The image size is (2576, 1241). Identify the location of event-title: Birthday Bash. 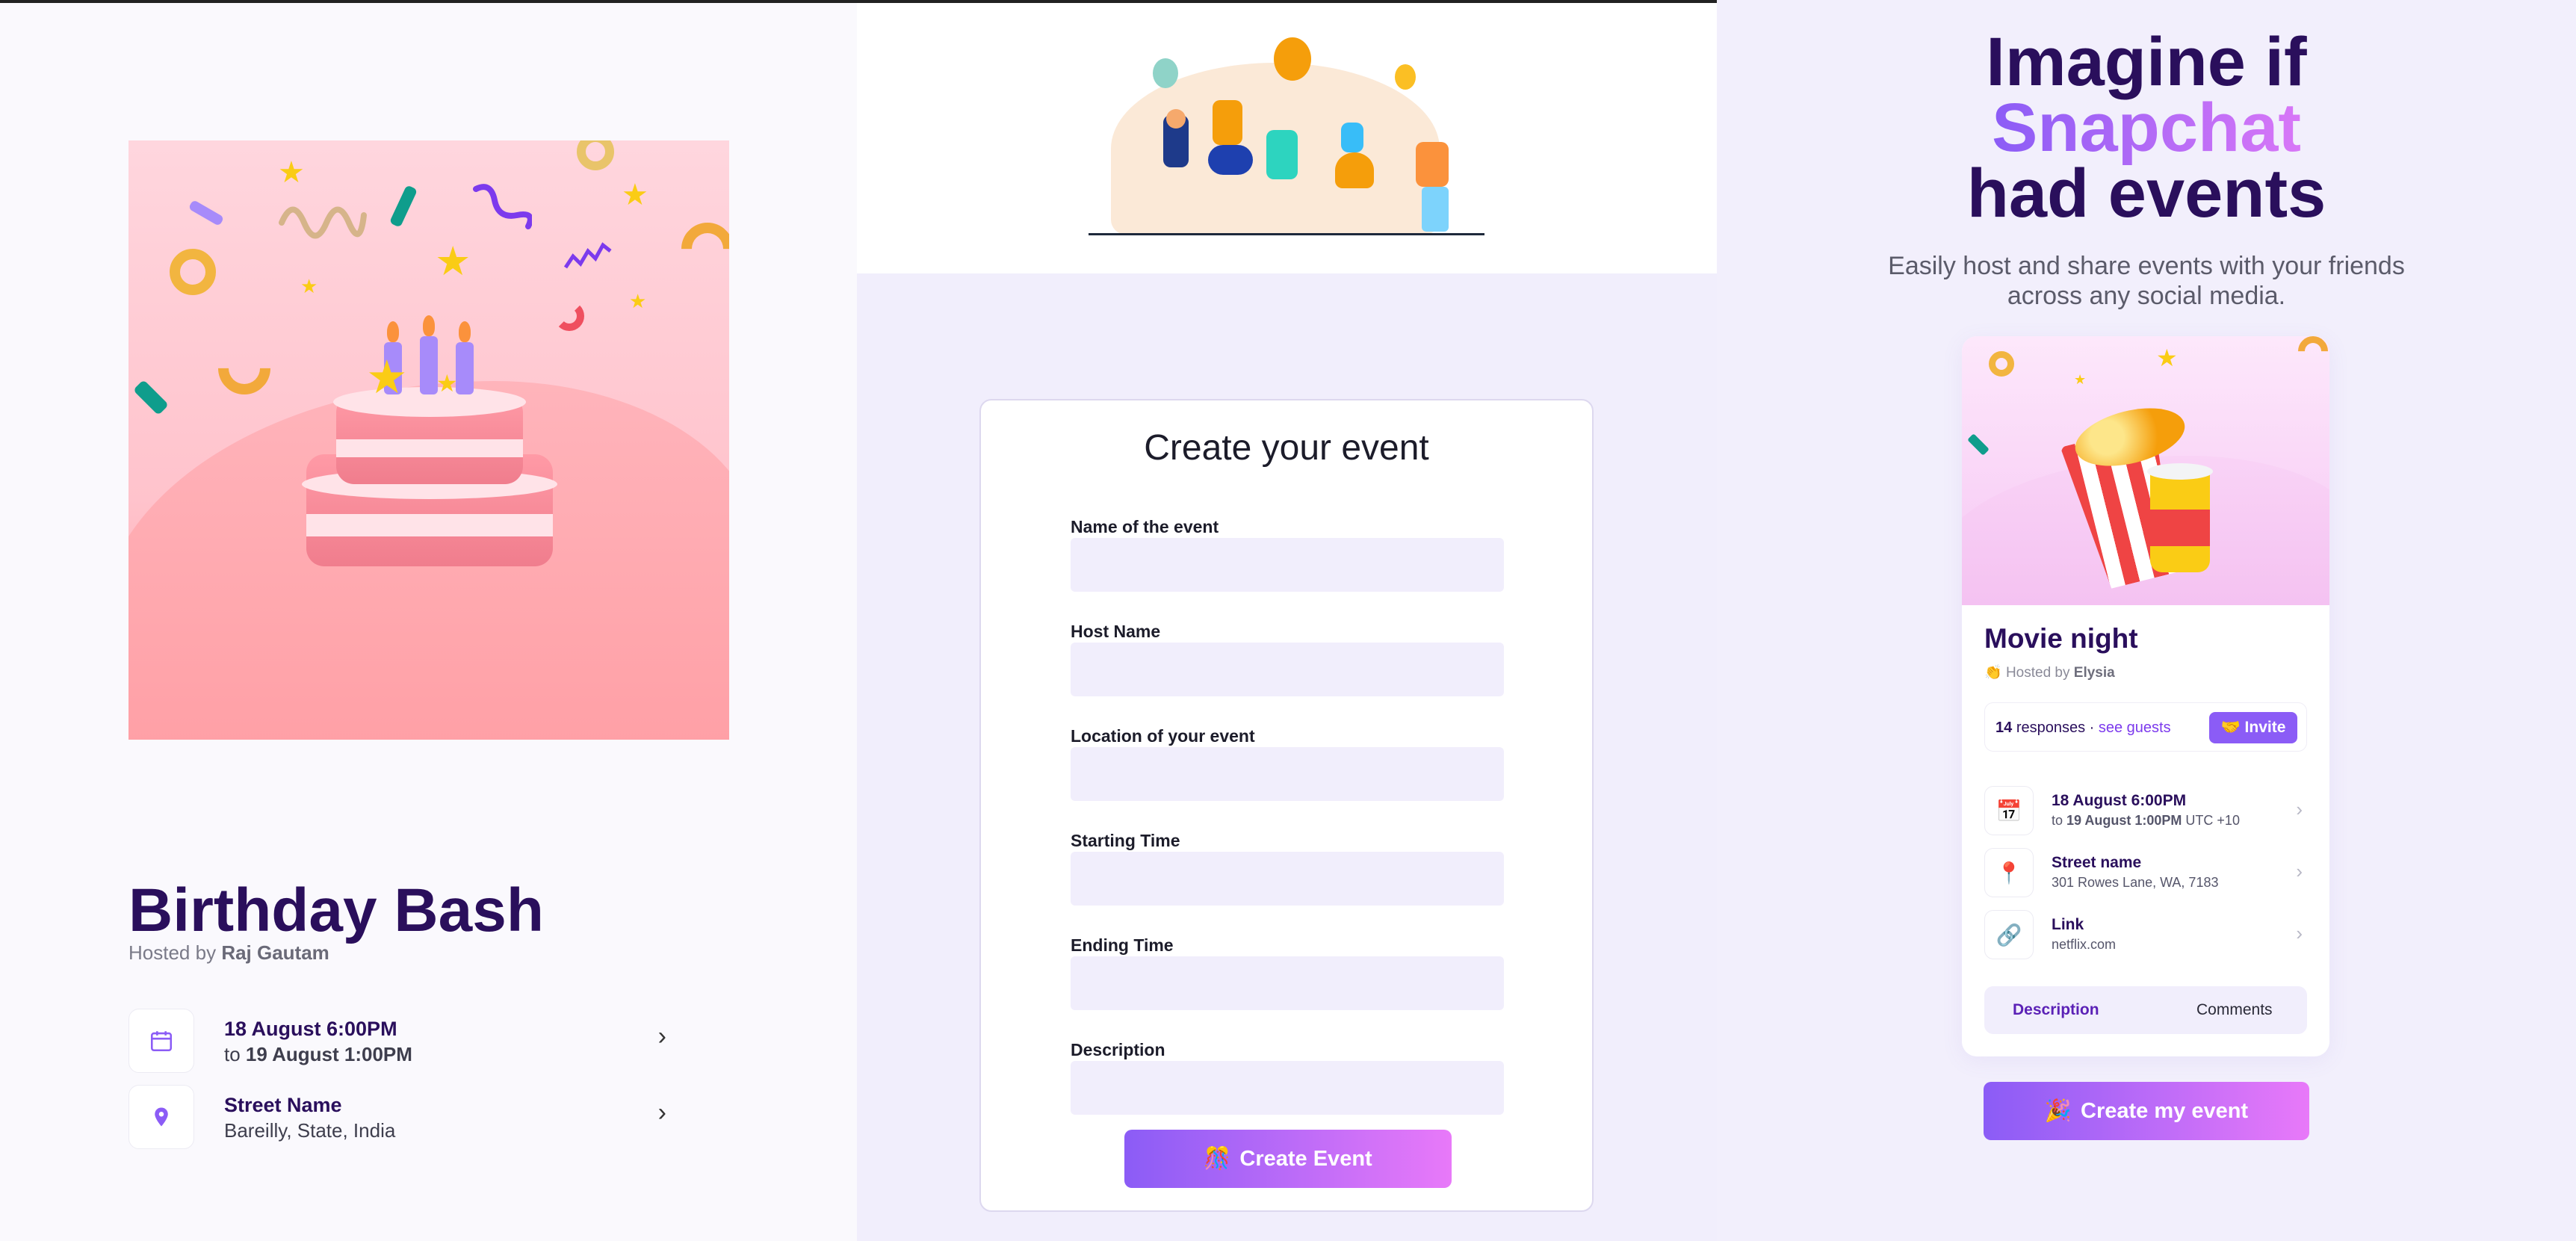
(336, 910).